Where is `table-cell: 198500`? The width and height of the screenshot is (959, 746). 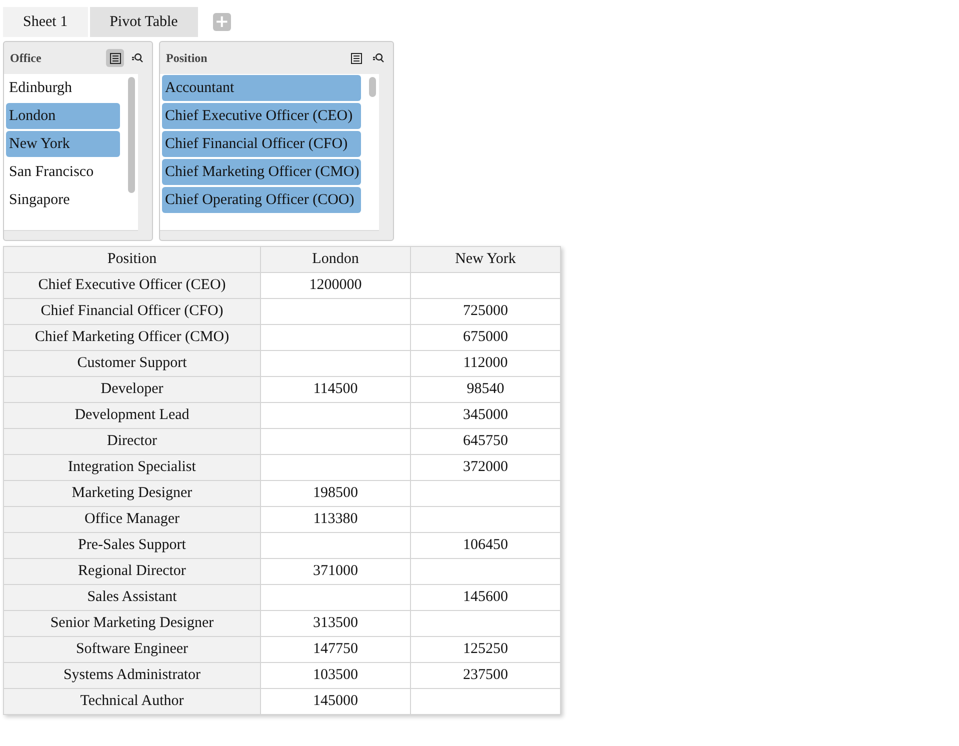 table-cell: 198500 is located at coordinates (335, 493).